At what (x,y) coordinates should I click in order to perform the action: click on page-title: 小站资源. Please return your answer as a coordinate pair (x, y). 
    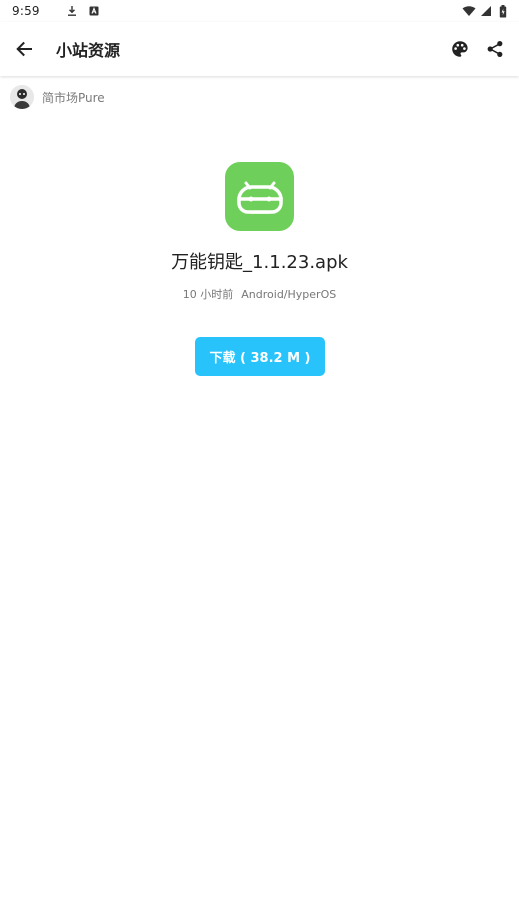
    Looking at the image, I should click on (88, 50).